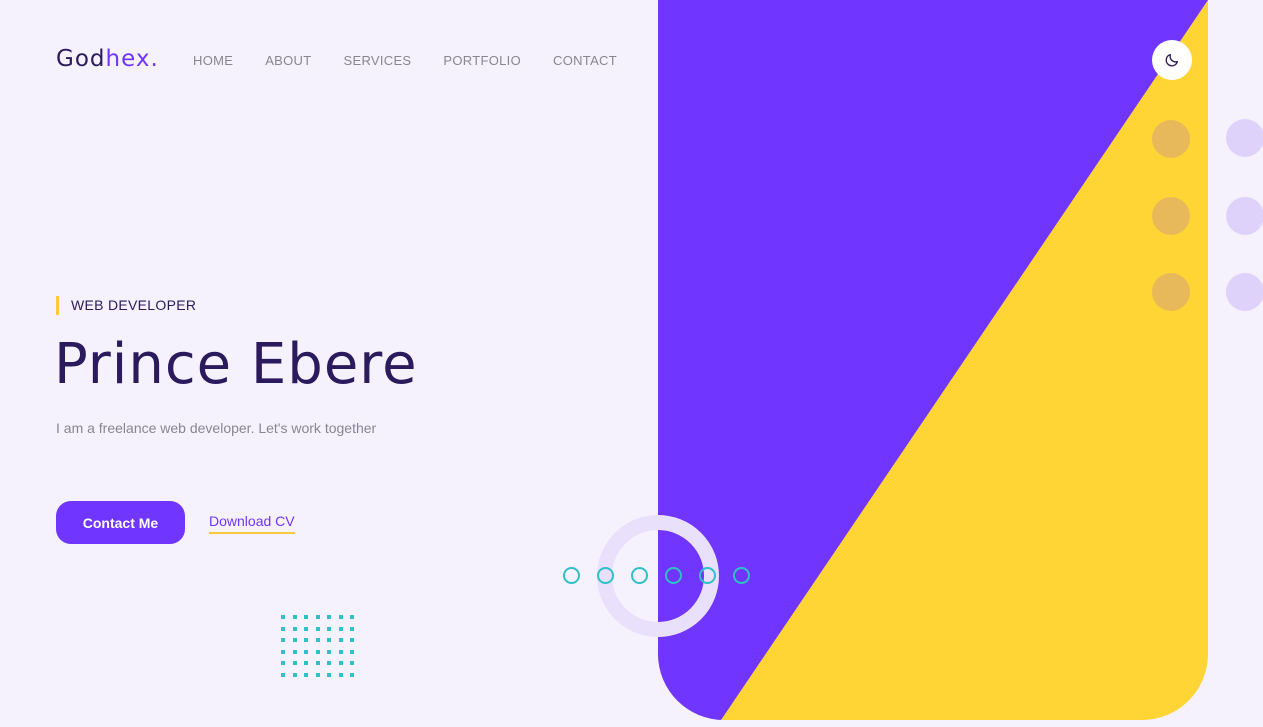  Describe the element at coordinates (317, 646) in the screenshot. I see `decor-dot-grid` at that location.